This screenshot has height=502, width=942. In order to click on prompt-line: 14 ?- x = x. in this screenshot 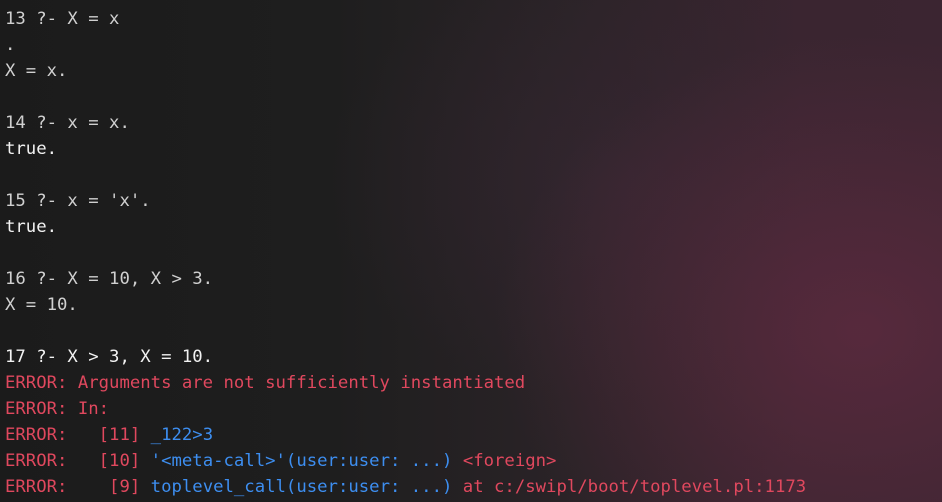, I will do `click(67, 123)`.